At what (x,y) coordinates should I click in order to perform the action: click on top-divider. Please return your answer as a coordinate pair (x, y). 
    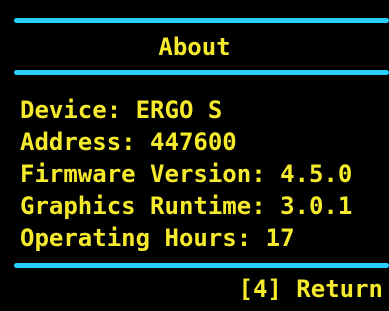
    Looking at the image, I should click on (201, 20).